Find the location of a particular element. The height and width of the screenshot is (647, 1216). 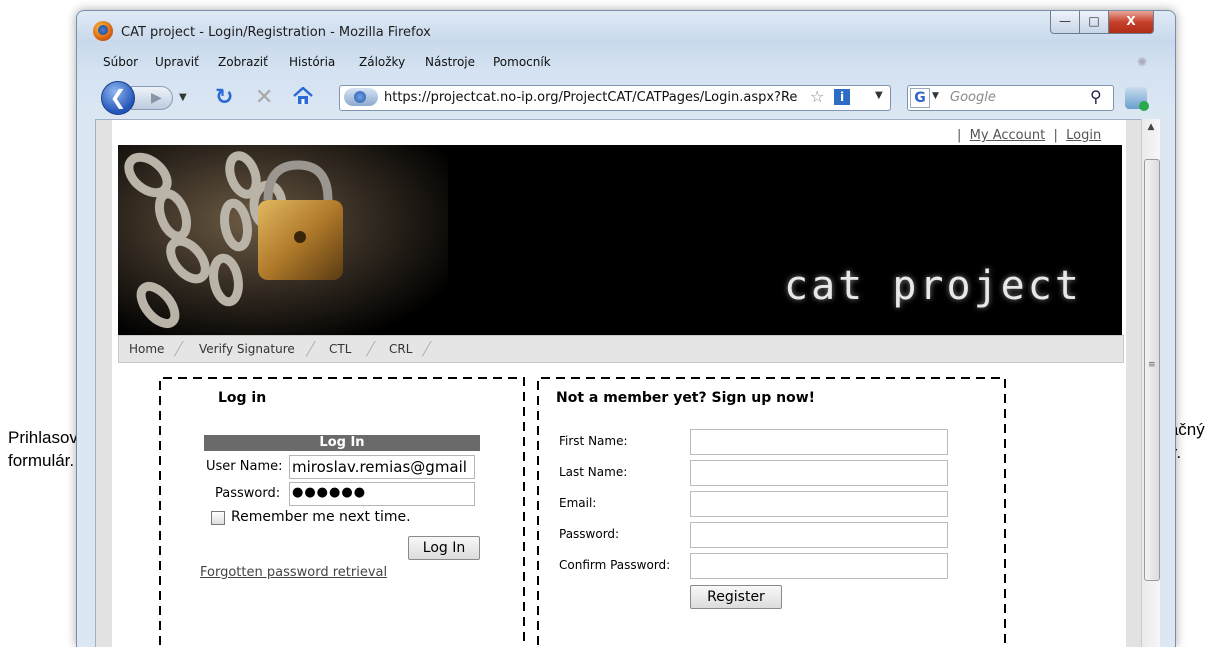

menu-historia: História is located at coordinates (312, 62).